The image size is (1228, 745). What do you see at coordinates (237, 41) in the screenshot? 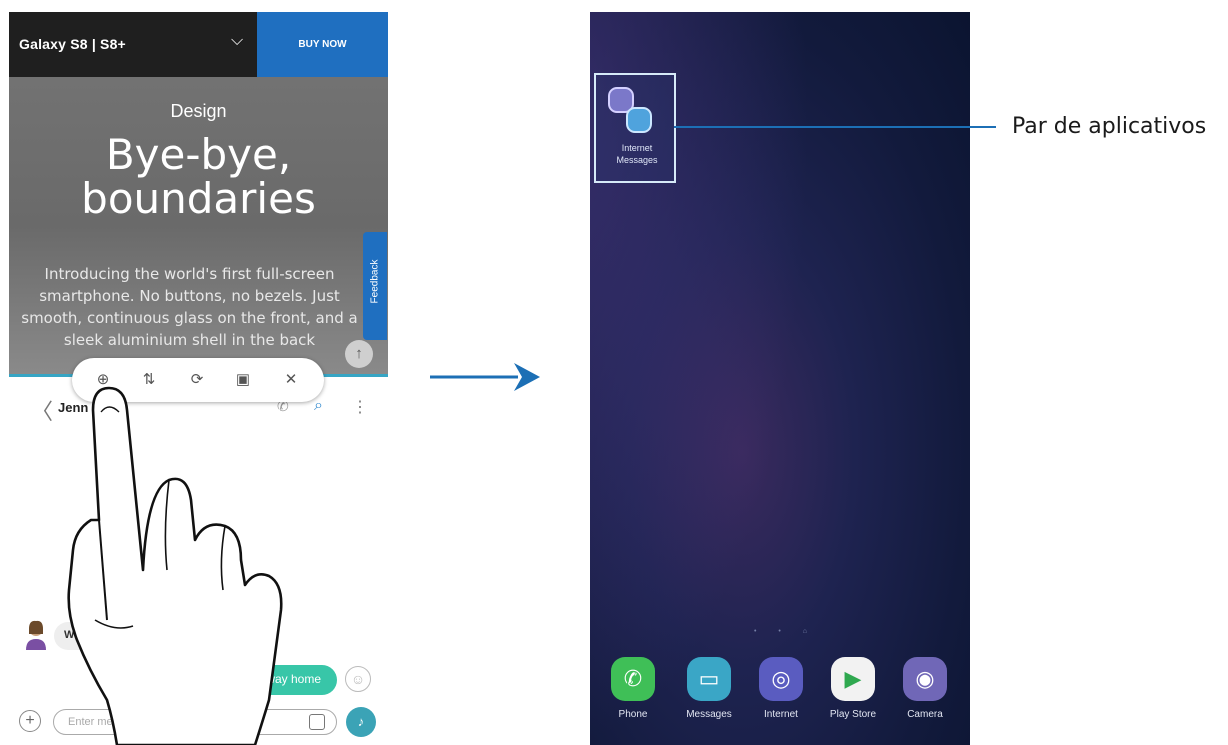
I see `chevron-down-icon: ⌵` at bounding box center [237, 41].